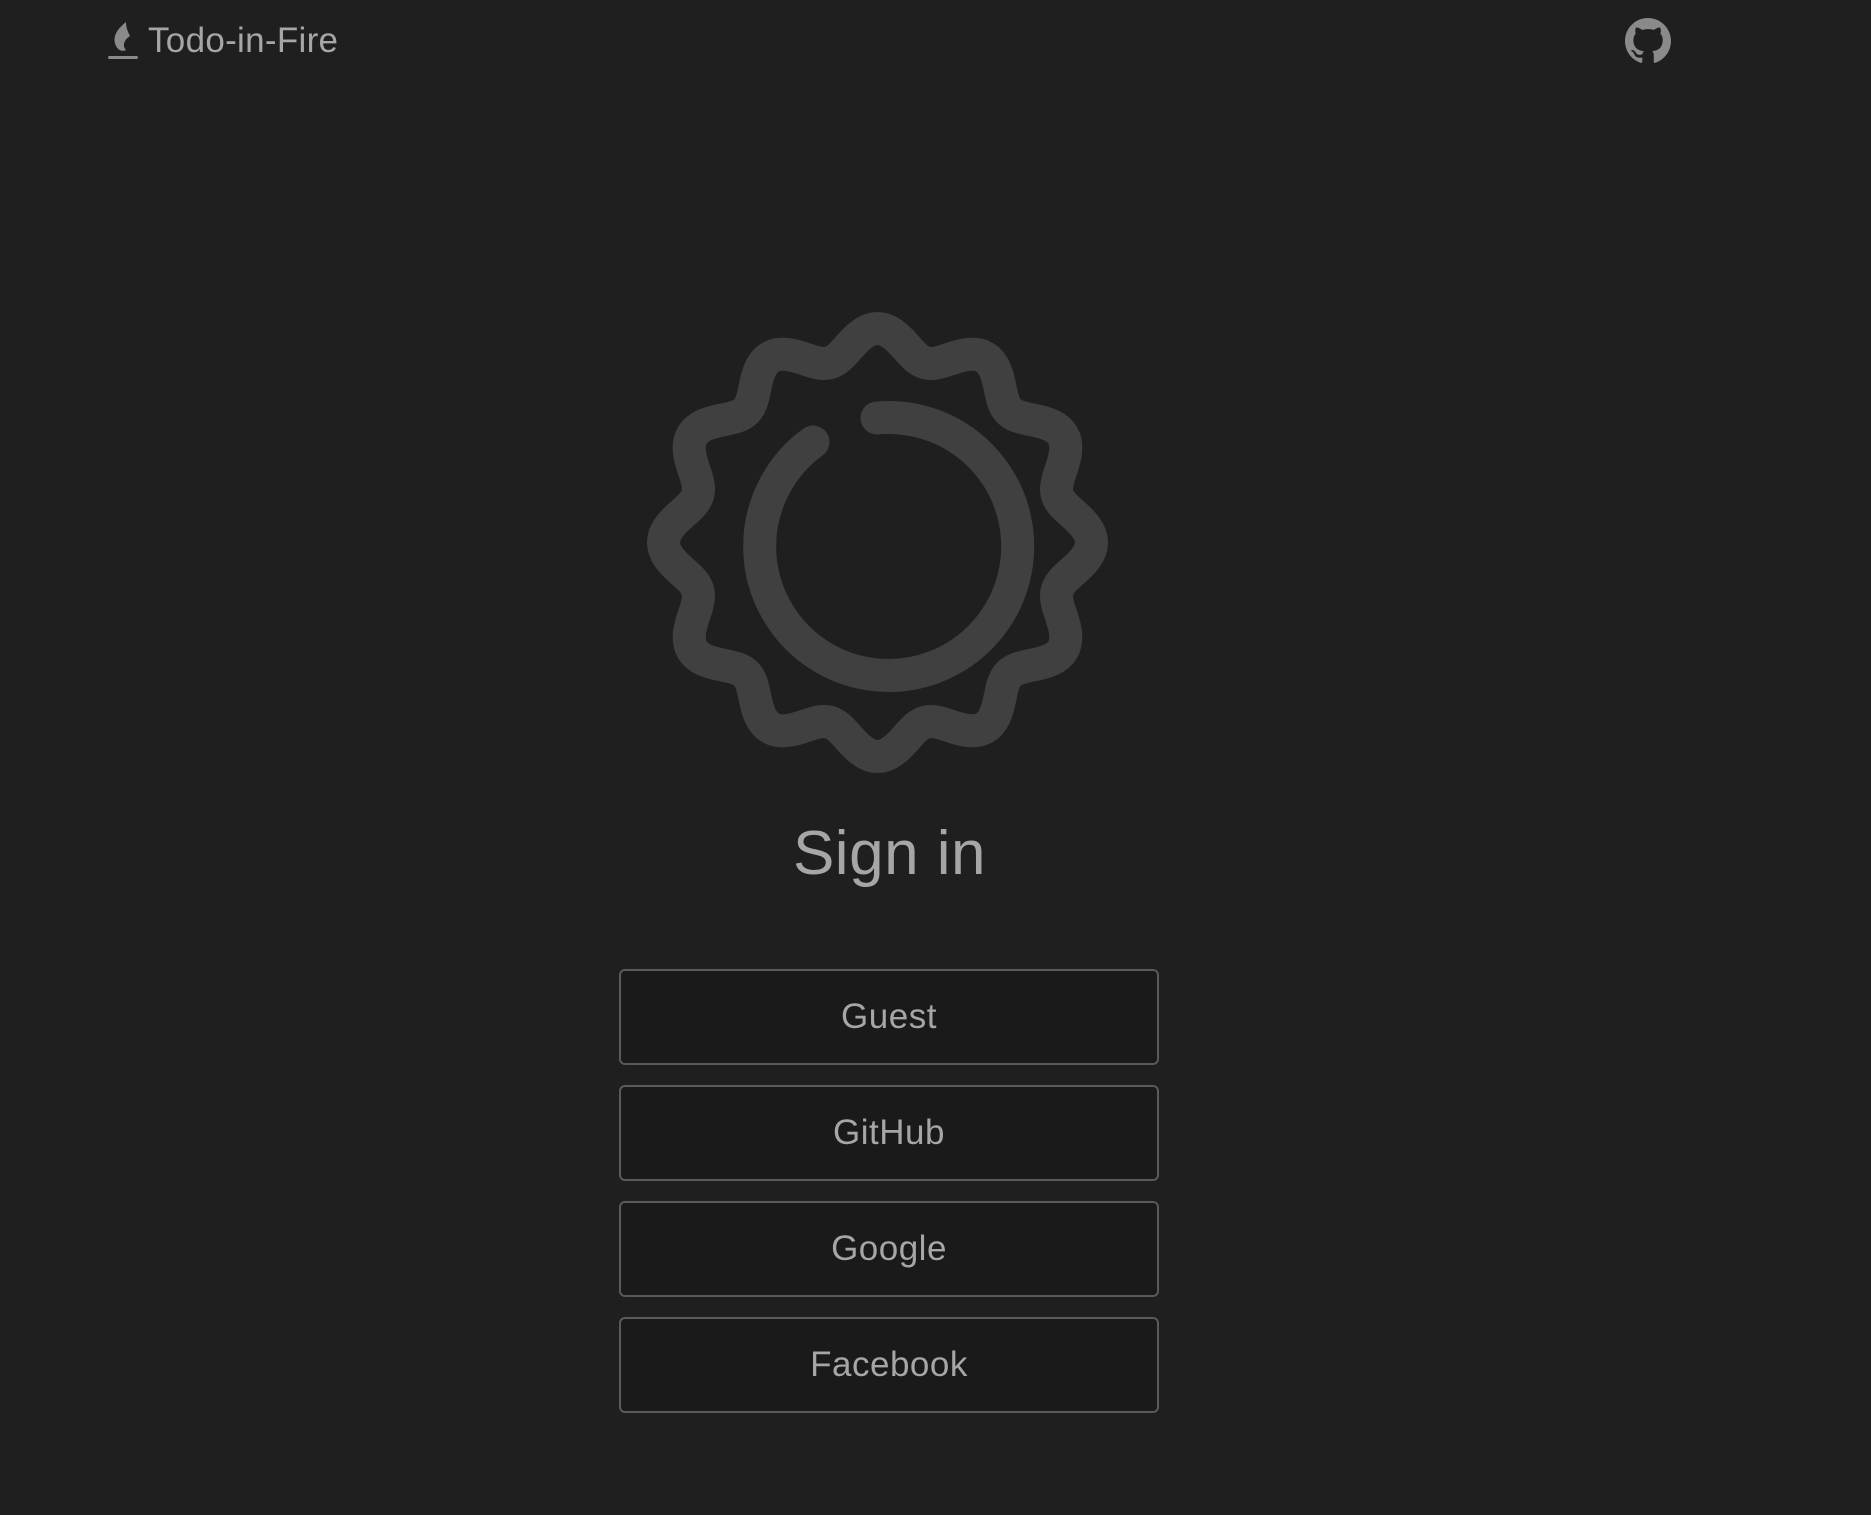  I want to click on sign-in-options: Guest GitHub Google Facebook, so click(889, 1201).